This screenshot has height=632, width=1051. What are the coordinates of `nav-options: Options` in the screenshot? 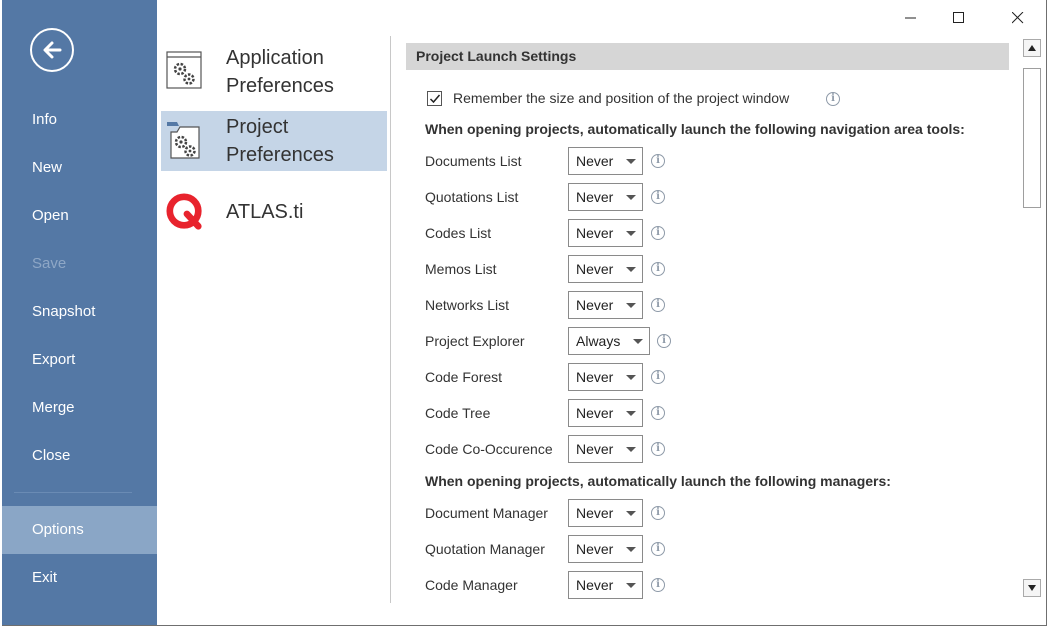 It's located at (79, 530).